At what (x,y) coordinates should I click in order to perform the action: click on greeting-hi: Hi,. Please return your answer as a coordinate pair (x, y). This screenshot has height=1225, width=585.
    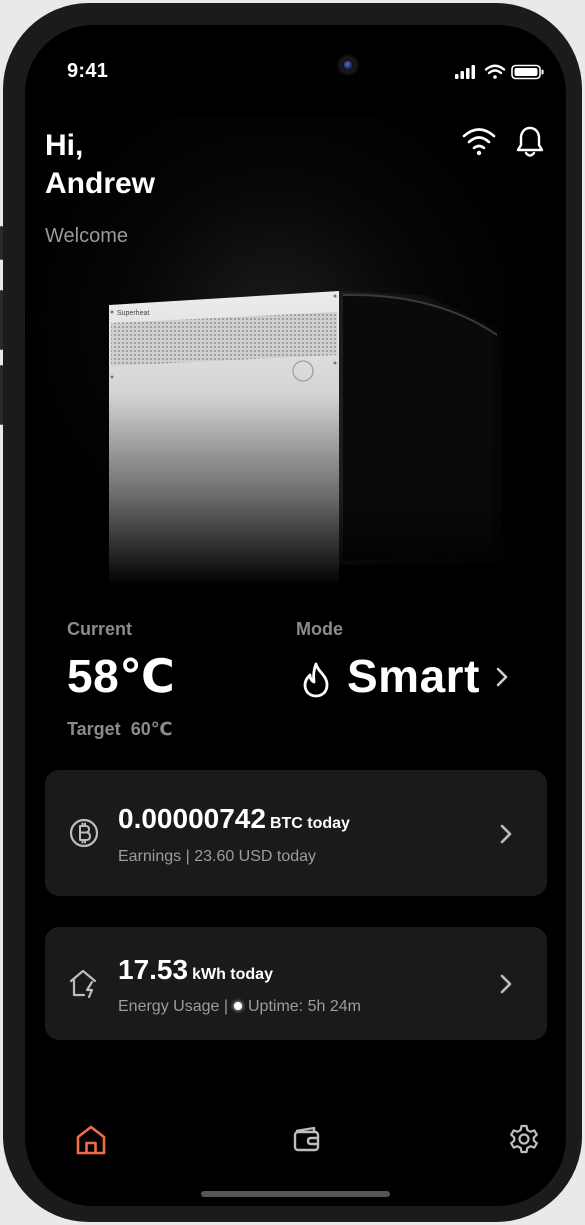
    Looking at the image, I should click on (64, 145).